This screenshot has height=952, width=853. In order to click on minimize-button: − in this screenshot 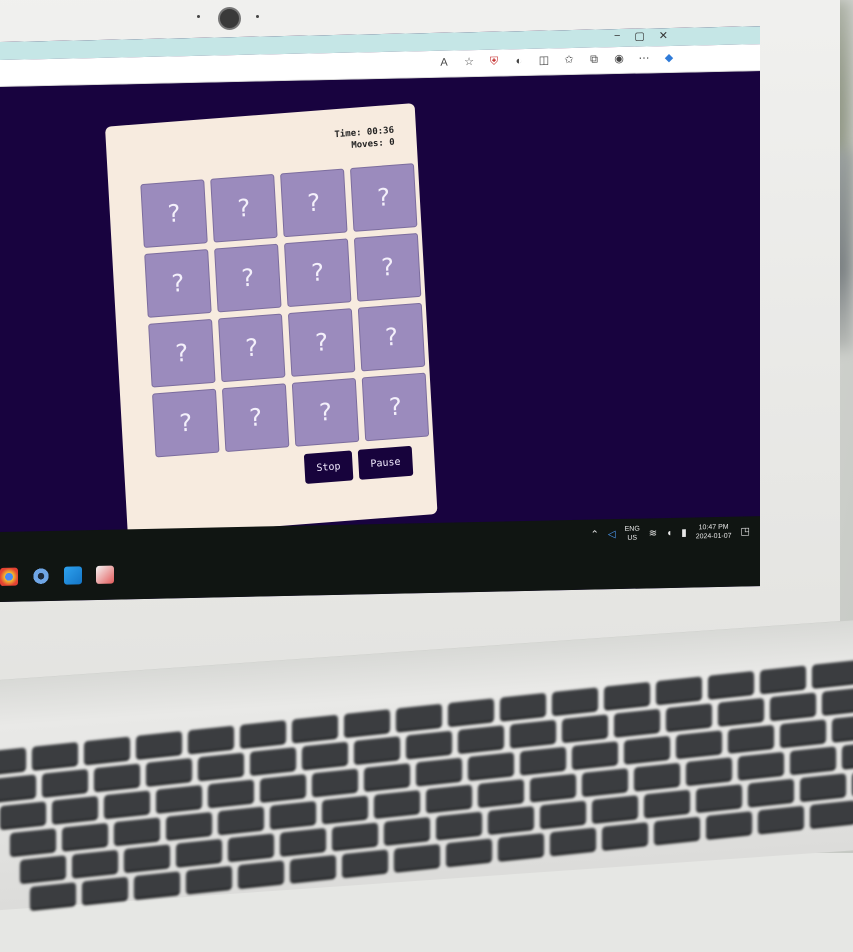, I will do `click(617, 36)`.